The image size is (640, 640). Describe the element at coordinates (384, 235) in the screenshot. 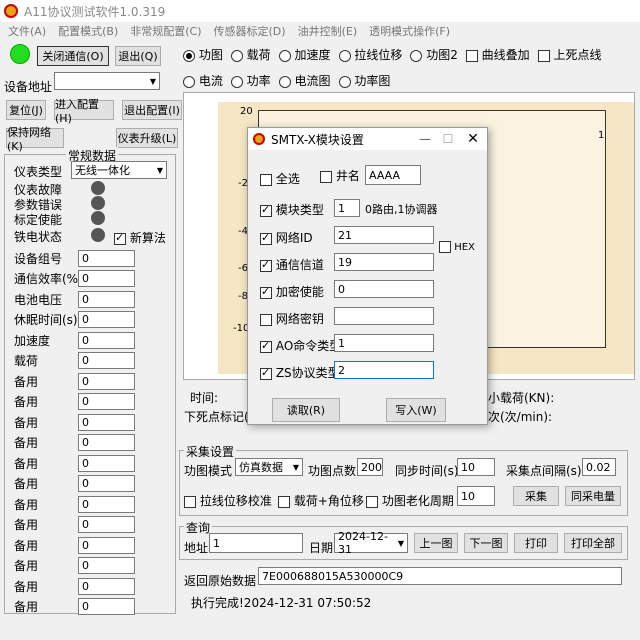

I see `network-id-input: 21` at that location.